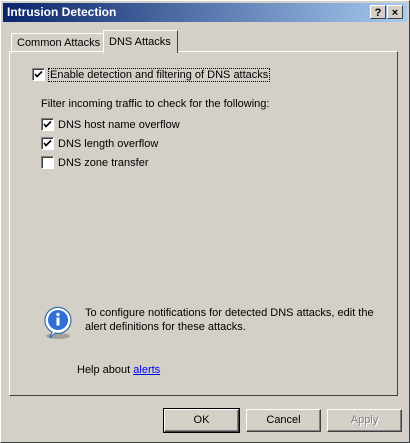  Describe the element at coordinates (364, 420) in the screenshot. I see `apply-button: Apply` at that location.